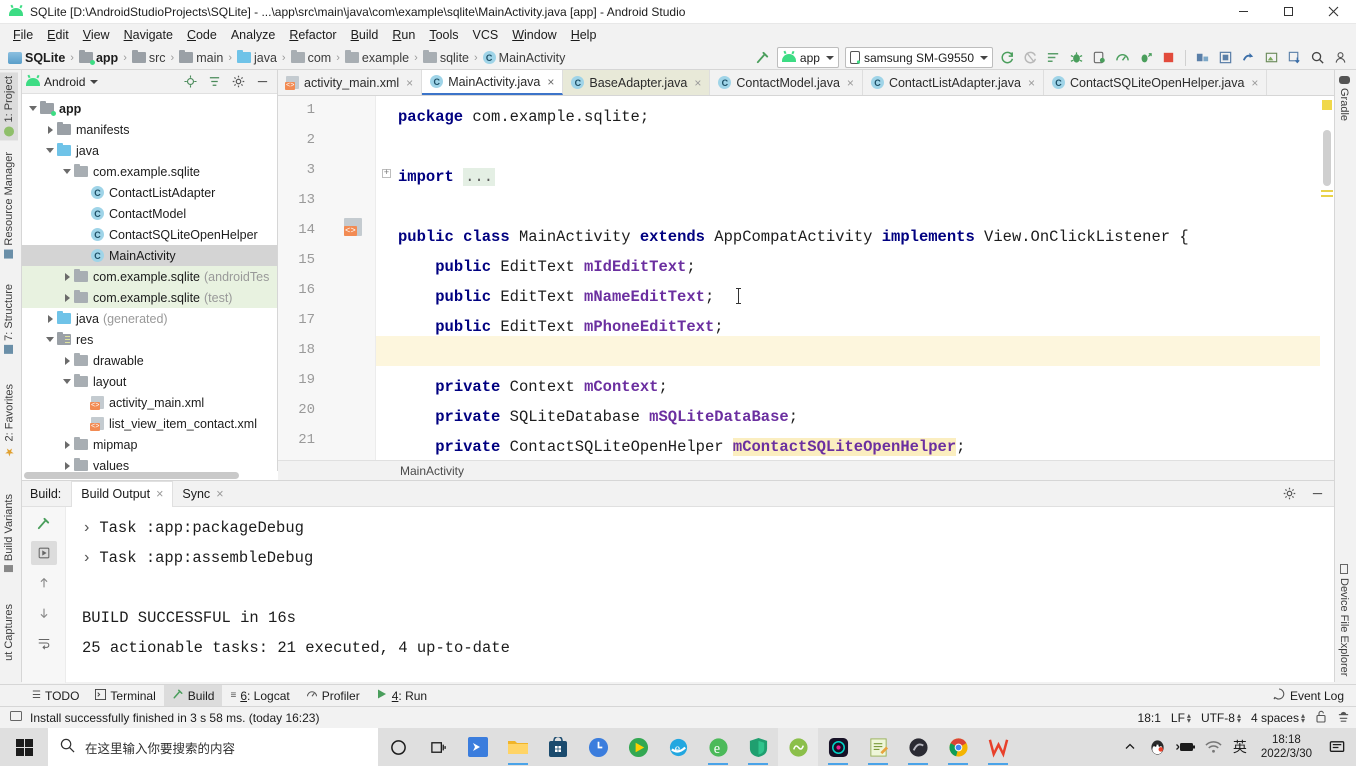  Describe the element at coordinates (202, 494) in the screenshot. I see `tab-sync: Sync ×` at that location.